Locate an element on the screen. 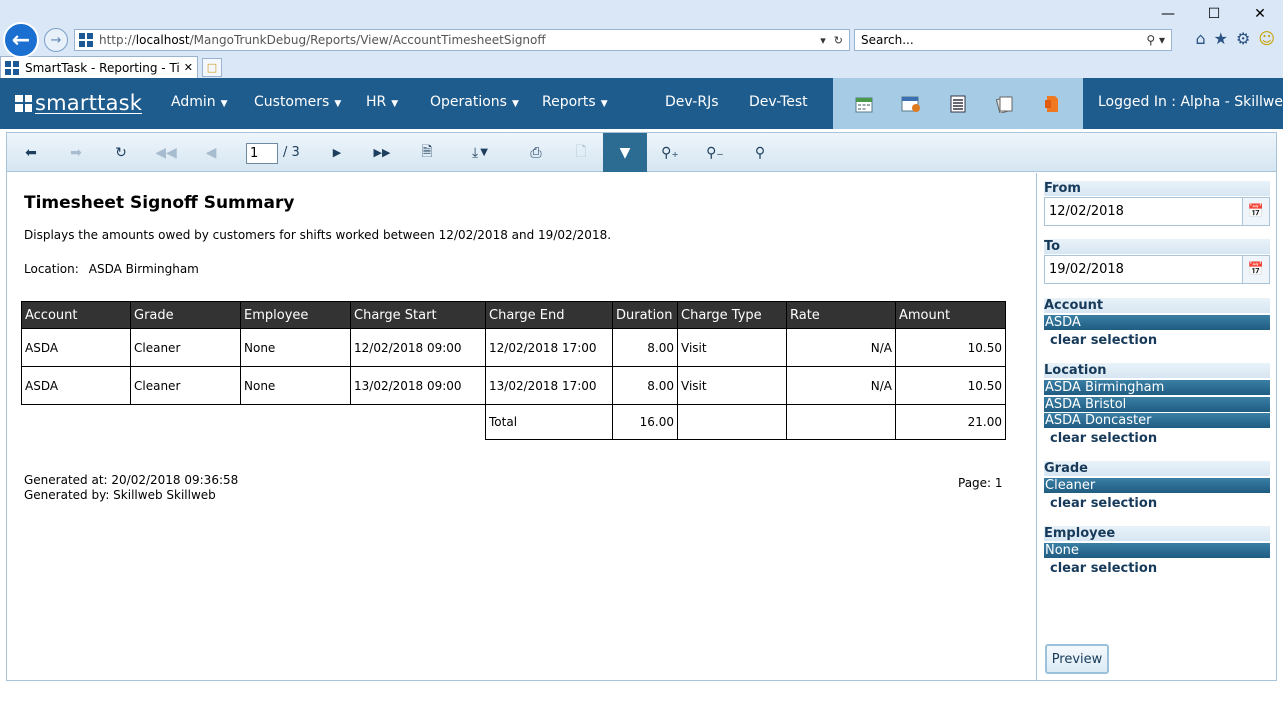 The width and height of the screenshot is (1283, 721). zoom-reset-icon: ⚲ is located at coordinates (760, 152).